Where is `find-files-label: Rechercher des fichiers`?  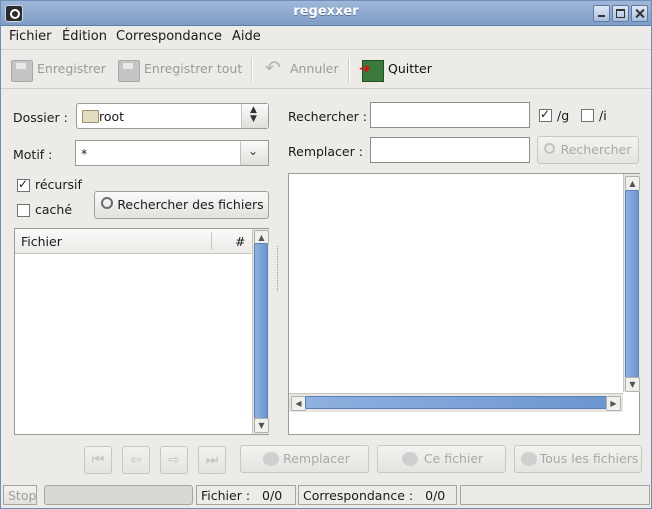
find-files-label: Rechercher des fichiers is located at coordinates (190, 204).